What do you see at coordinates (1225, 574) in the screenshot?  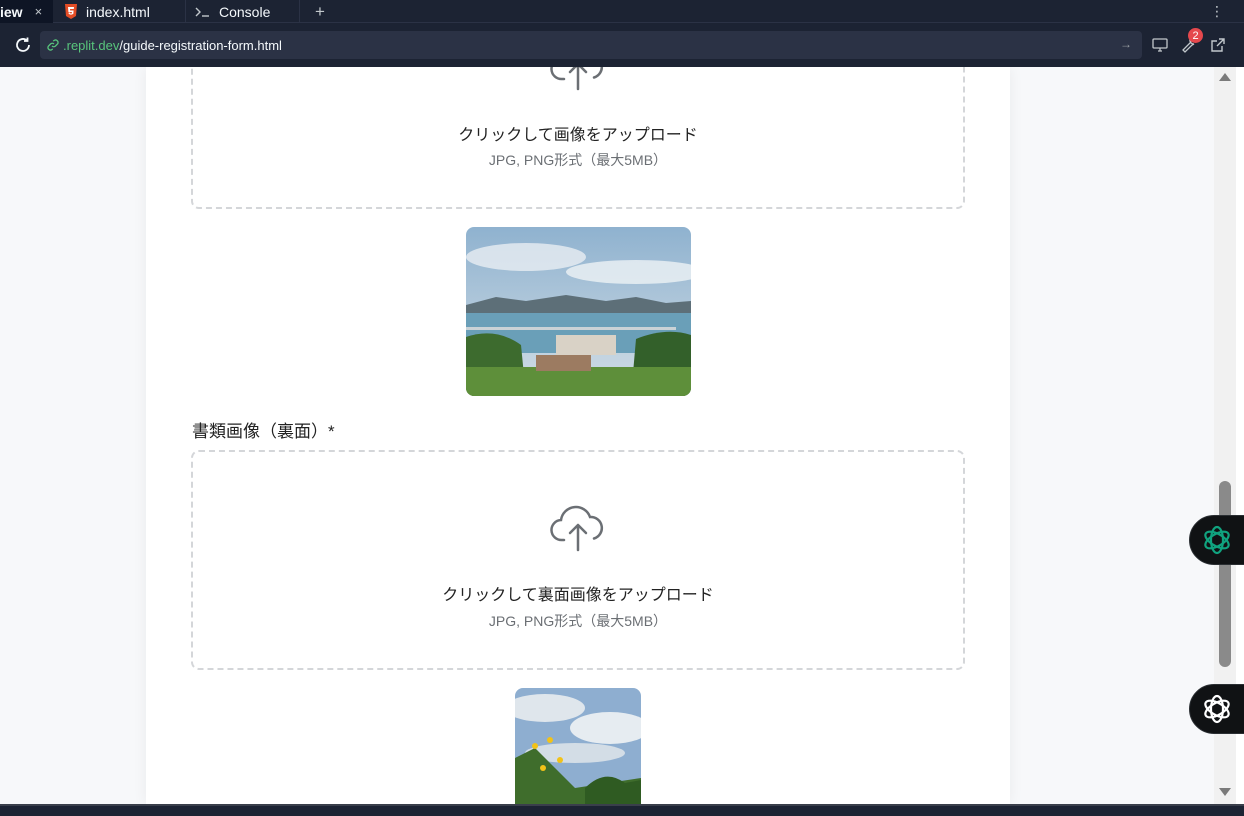 I see `scrollbar-thumb` at bounding box center [1225, 574].